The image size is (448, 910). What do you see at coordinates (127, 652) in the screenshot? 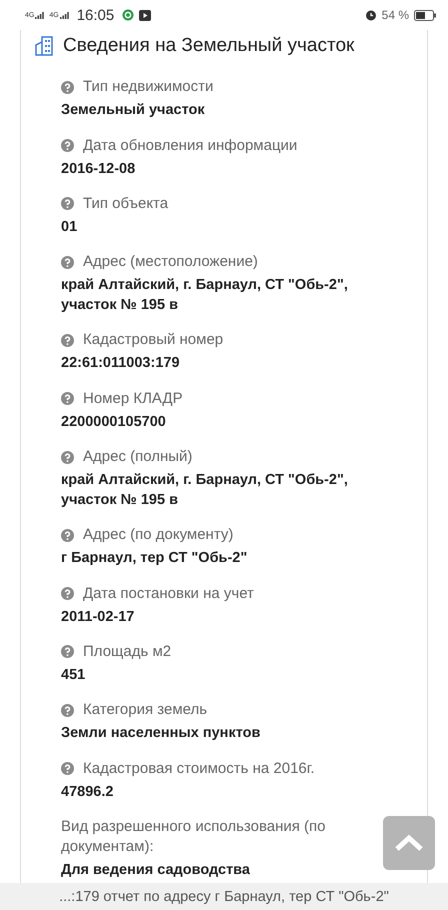
I see `field-label: Площадь м2` at bounding box center [127, 652].